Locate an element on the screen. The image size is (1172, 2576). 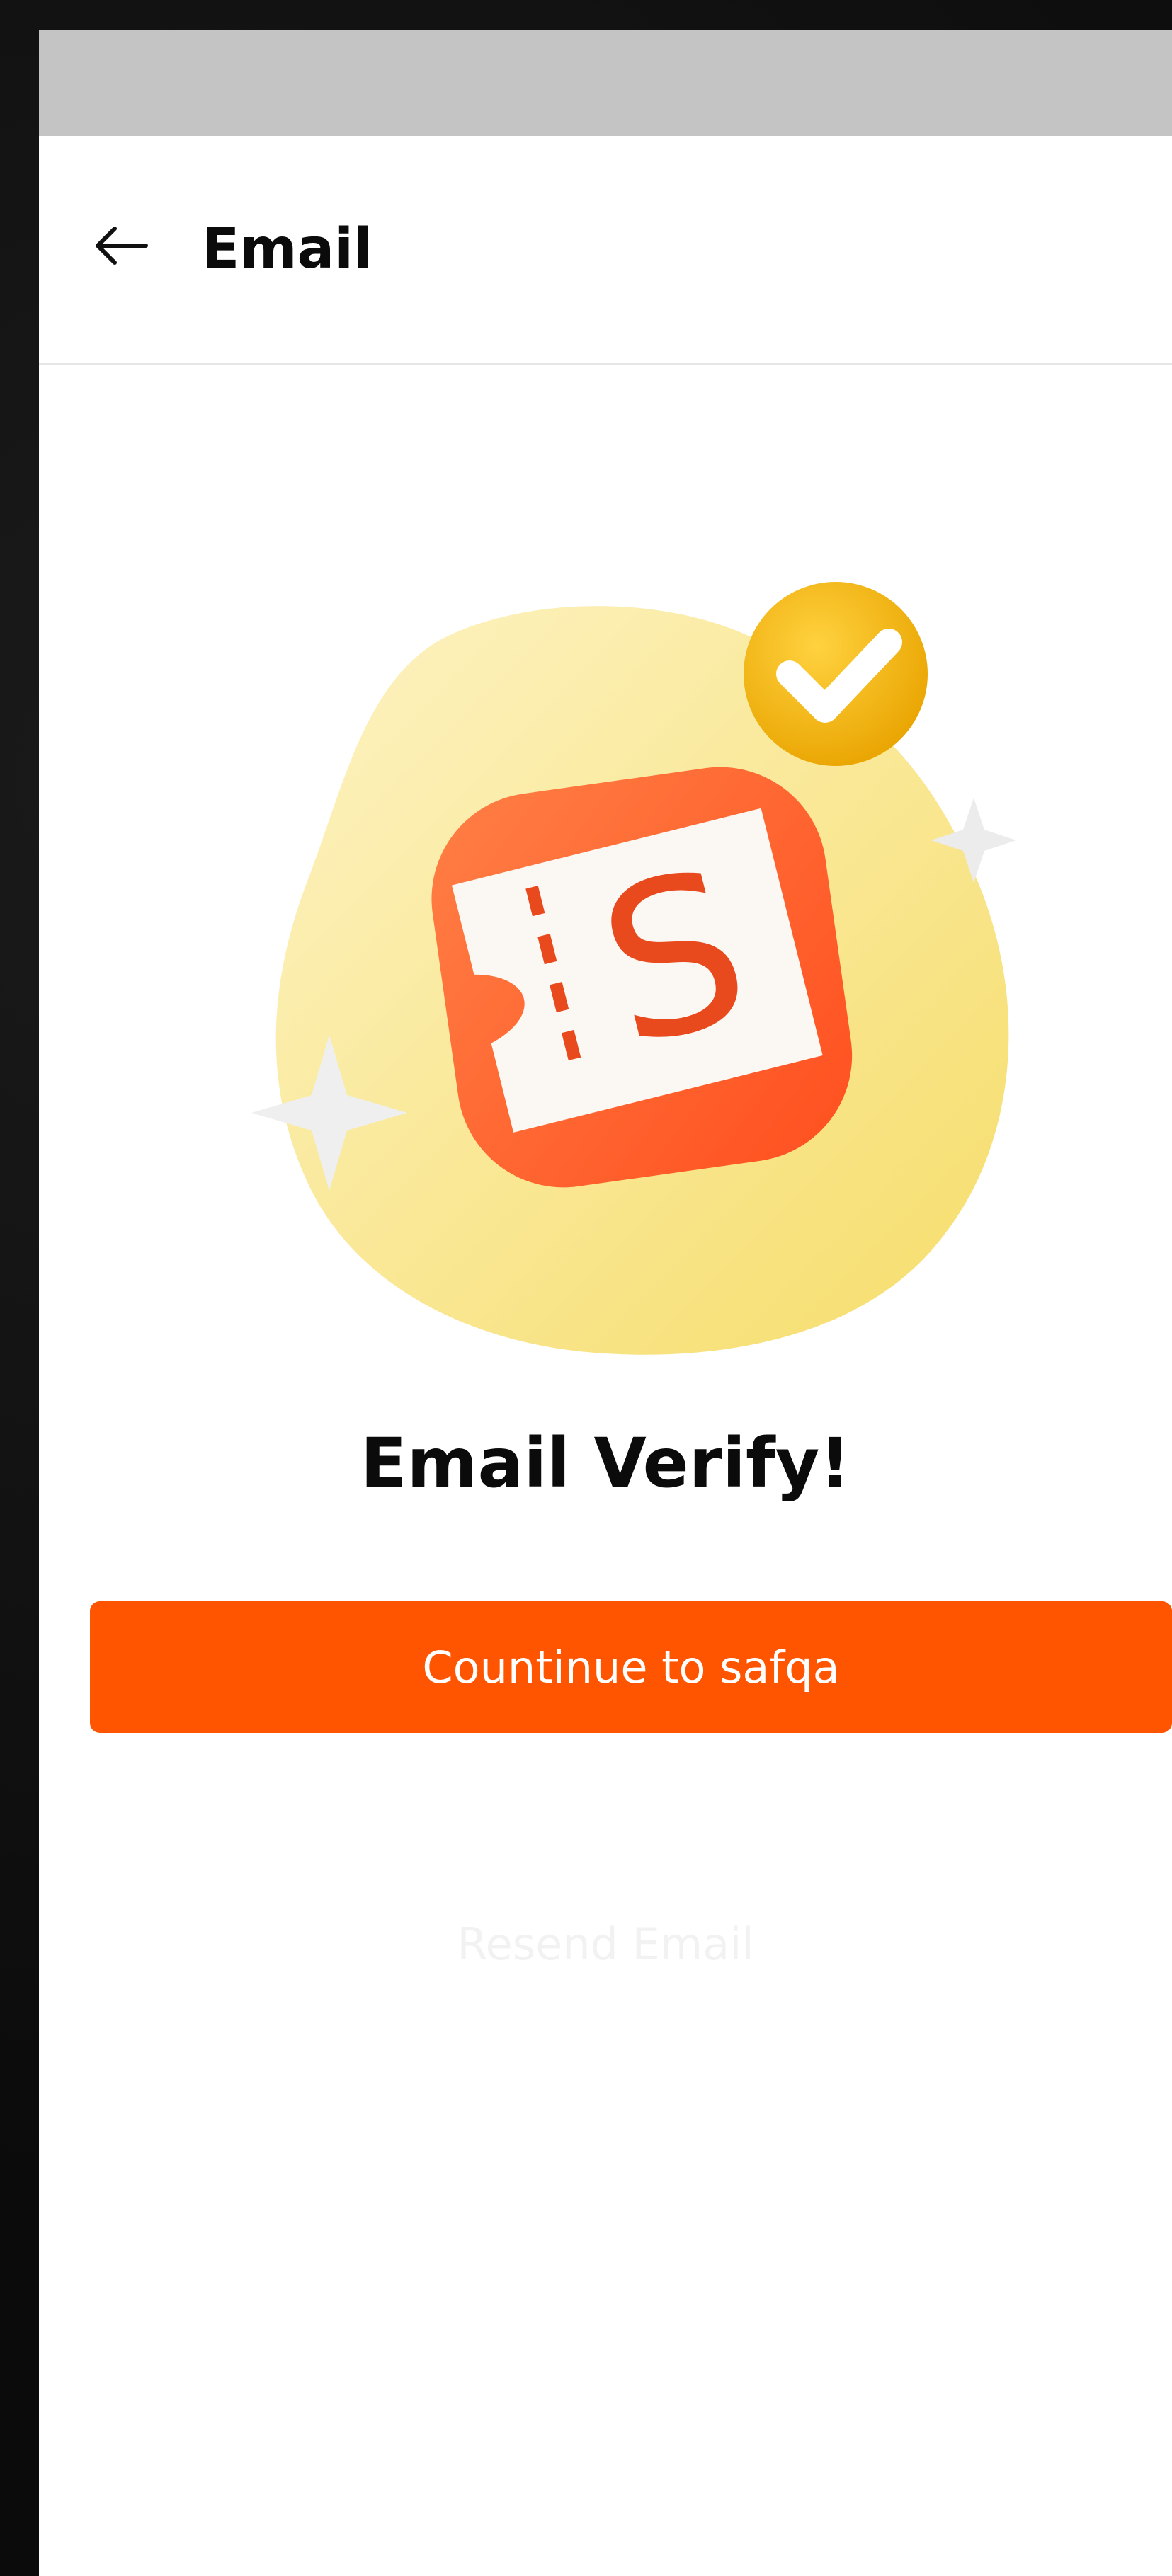
resend-email-link: Resend Email is located at coordinates (605, 1944).